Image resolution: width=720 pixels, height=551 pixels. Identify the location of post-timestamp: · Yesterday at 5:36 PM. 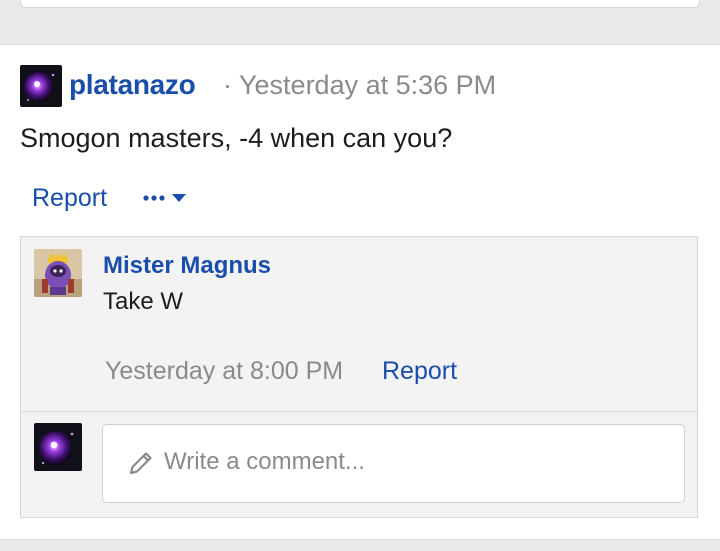
(359, 85).